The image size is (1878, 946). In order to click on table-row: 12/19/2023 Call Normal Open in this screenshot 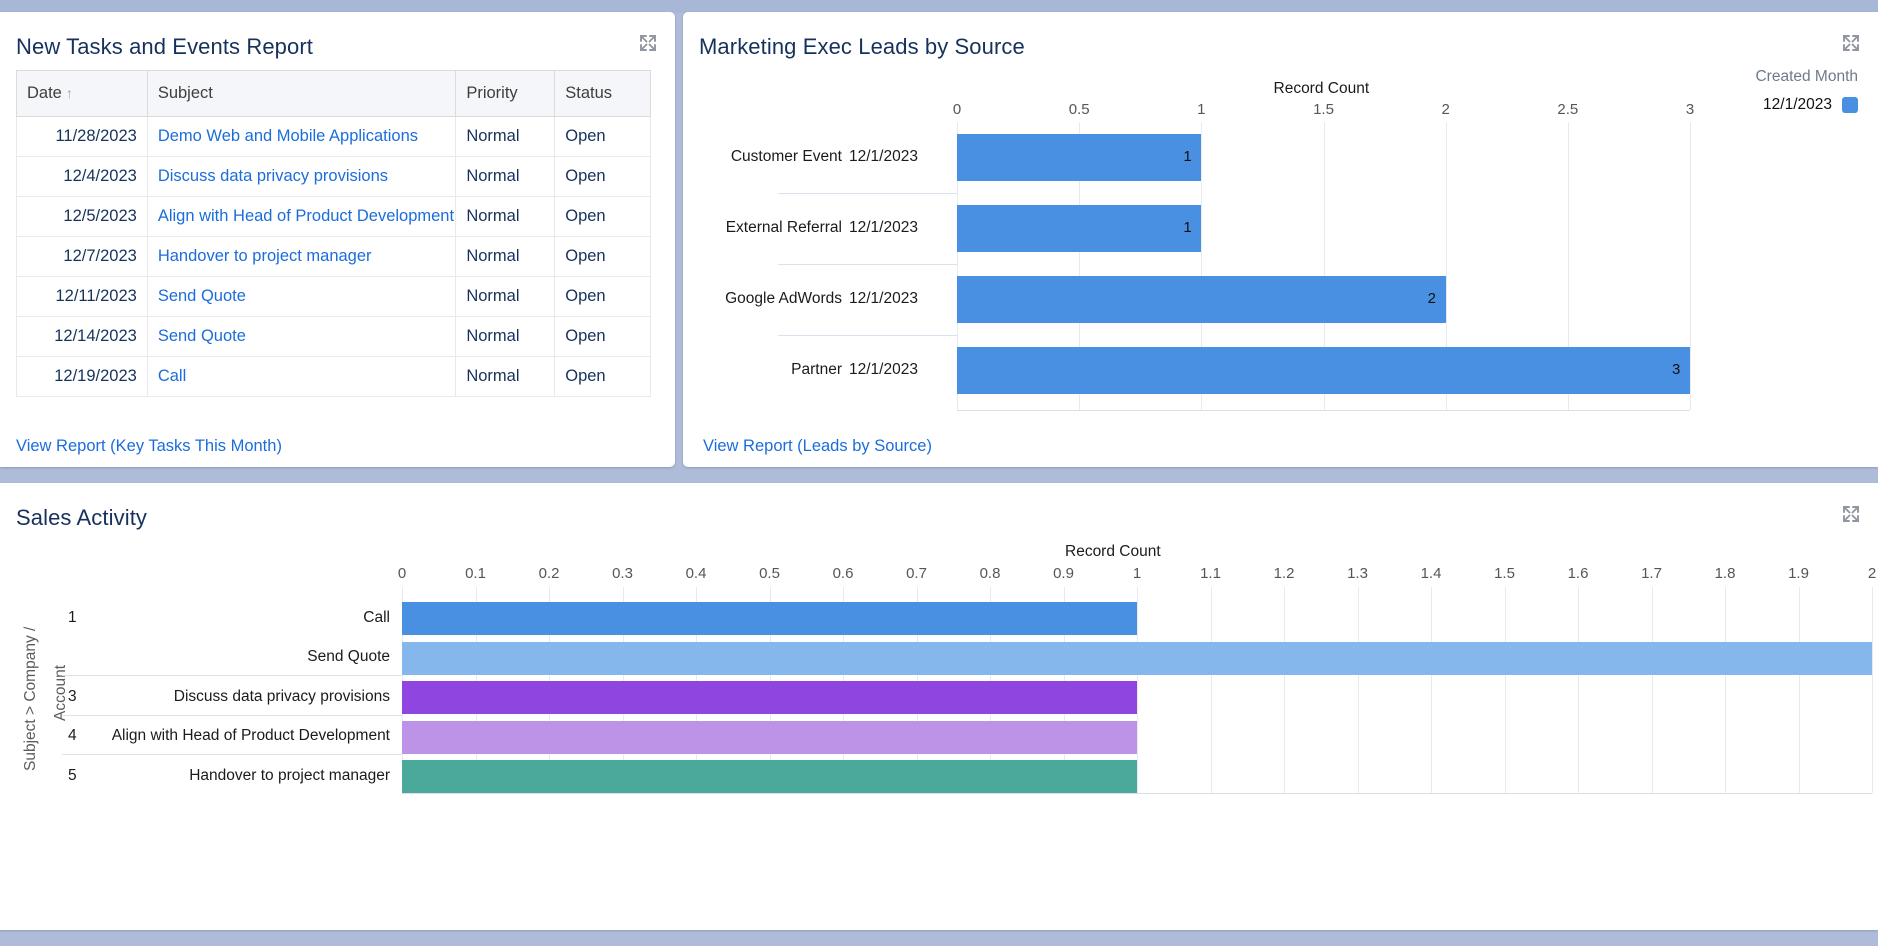, I will do `click(333, 376)`.